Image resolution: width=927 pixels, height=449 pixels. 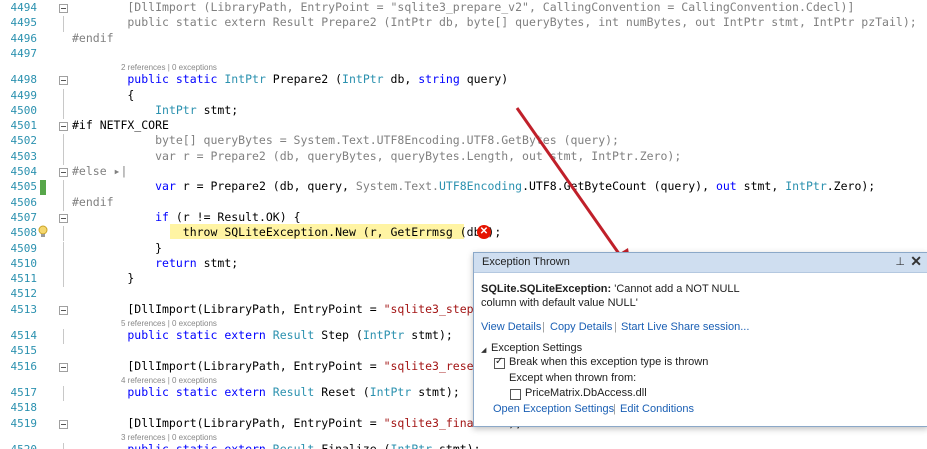 I want to click on line-number: 4502, so click(x=24, y=141).